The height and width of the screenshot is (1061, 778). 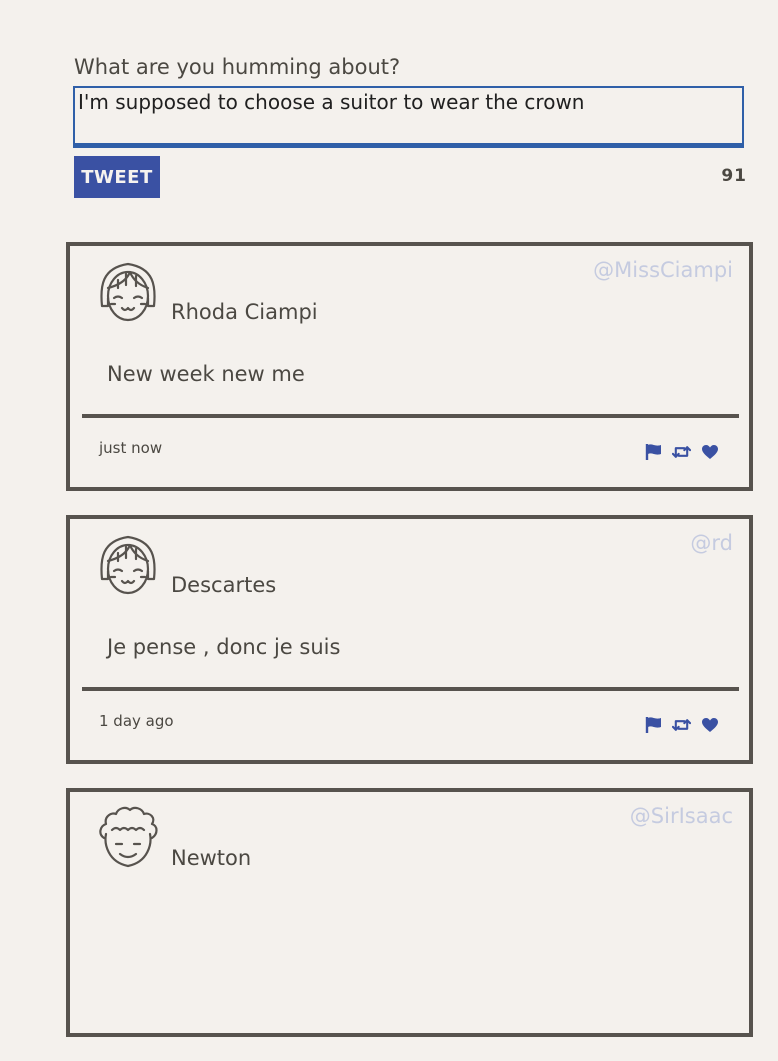 I want to click on tweet-display-name: Descartes, so click(x=224, y=585).